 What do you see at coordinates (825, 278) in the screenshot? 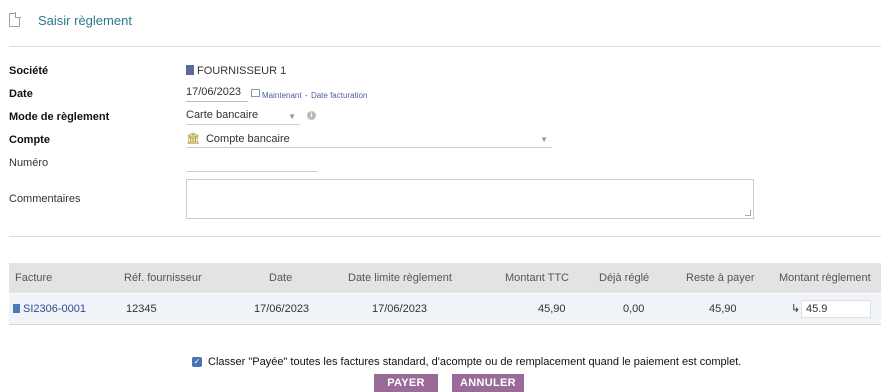
I see `col-montant-reglement: Montant règlement` at bounding box center [825, 278].